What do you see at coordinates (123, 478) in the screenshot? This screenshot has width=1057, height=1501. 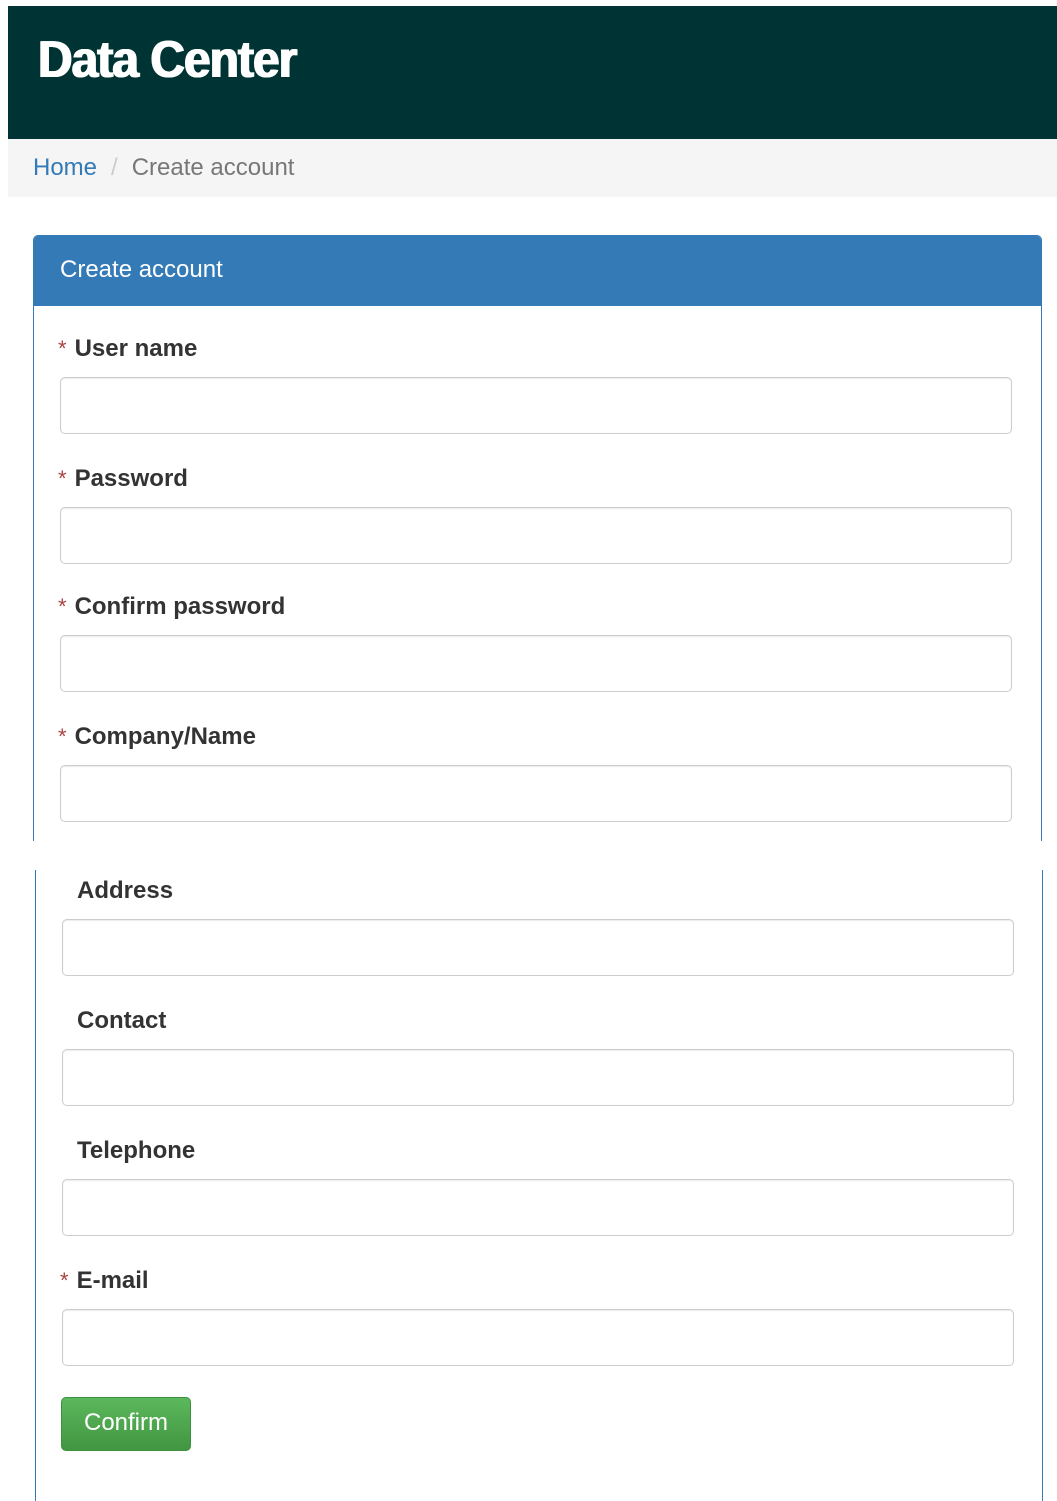 I see `password-label: * Password` at bounding box center [123, 478].